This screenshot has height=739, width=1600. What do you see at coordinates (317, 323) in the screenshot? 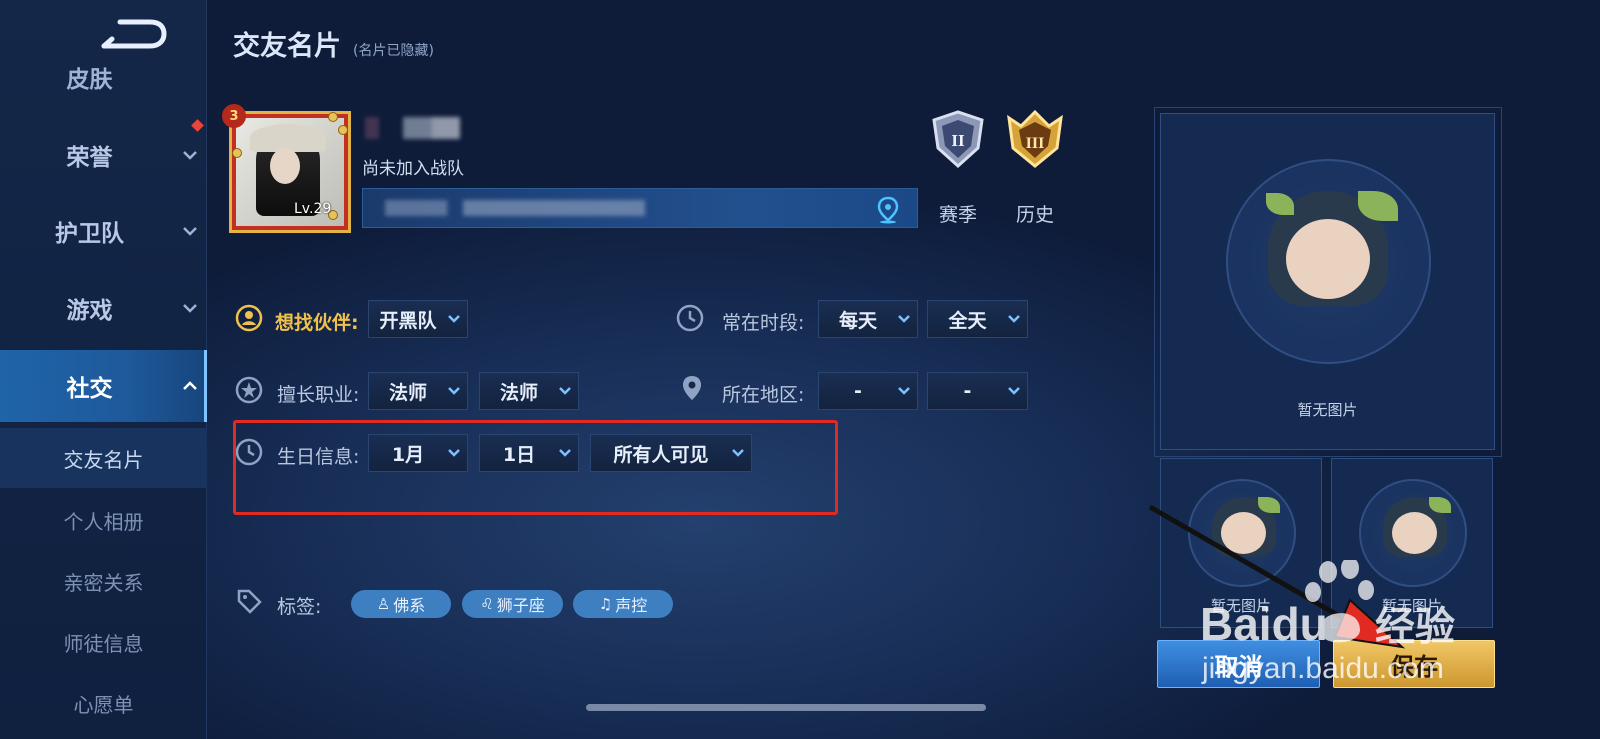
I see `partner-label: 想找伙伴:` at bounding box center [317, 323].